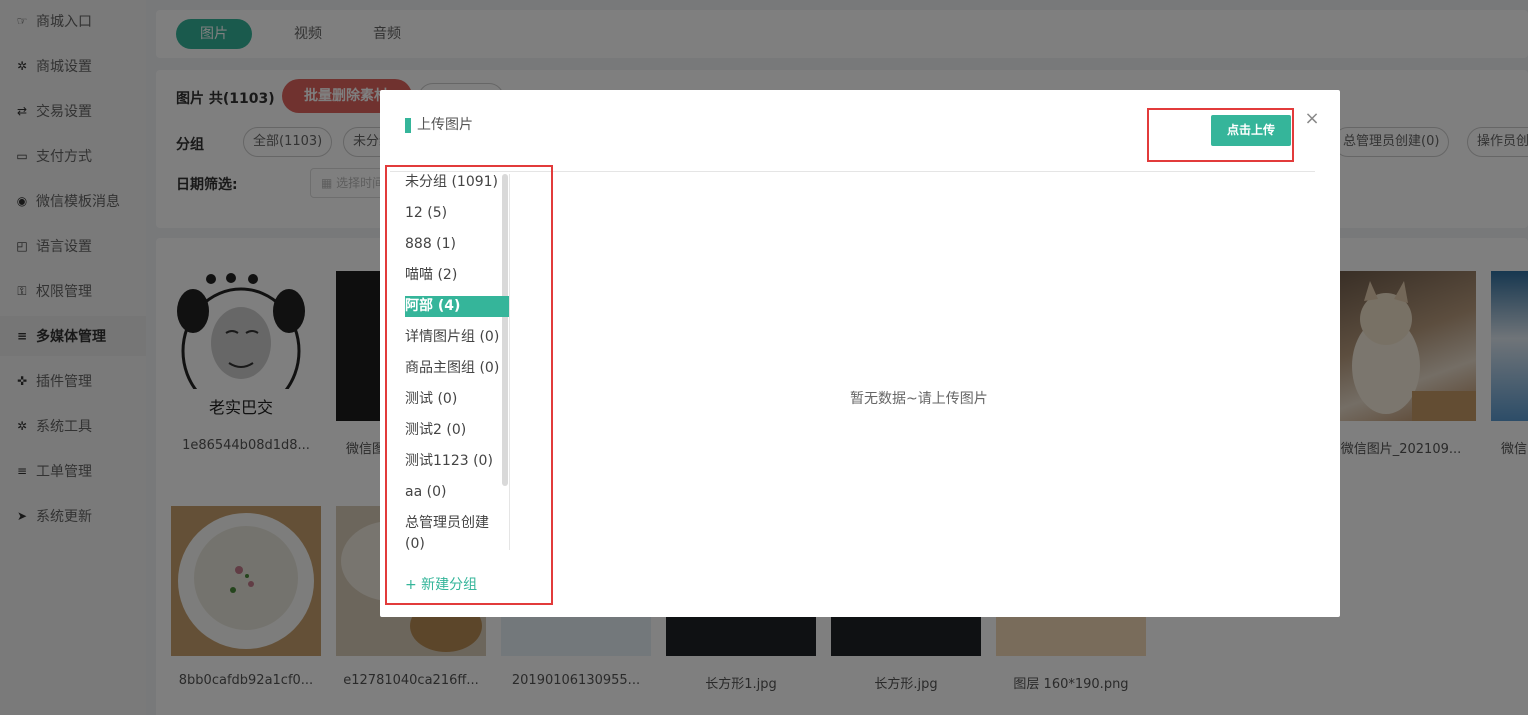 Image resolution: width=1528 pixels, height=715 pixels. What do you see at coordinates (457, 368) in the screenshot?
I see `group-item: 商品主图组 (0)` at bounding box center [457, 368].